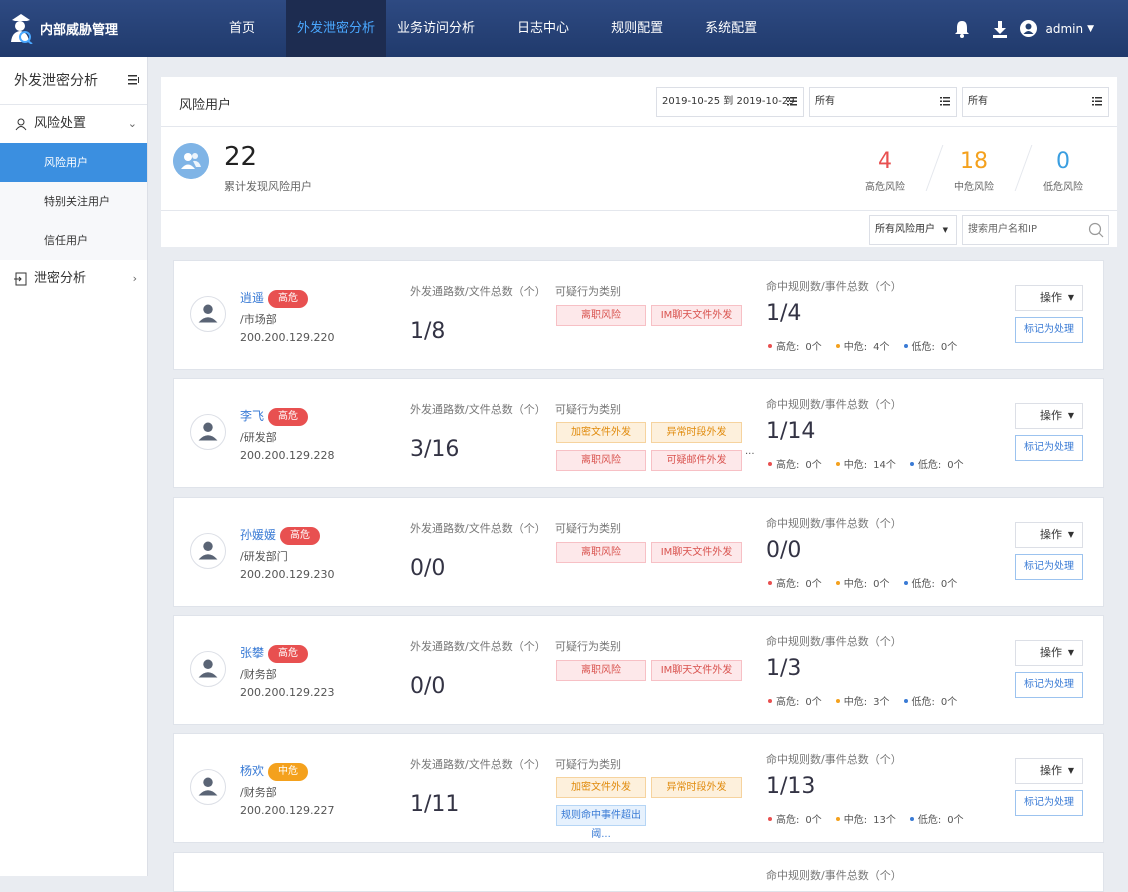 This screenshot has height=892, width=1128. Describe the element at coordinates (731, 28) in the screenshot. I see `nav-system-config: 系统配置` at that location.